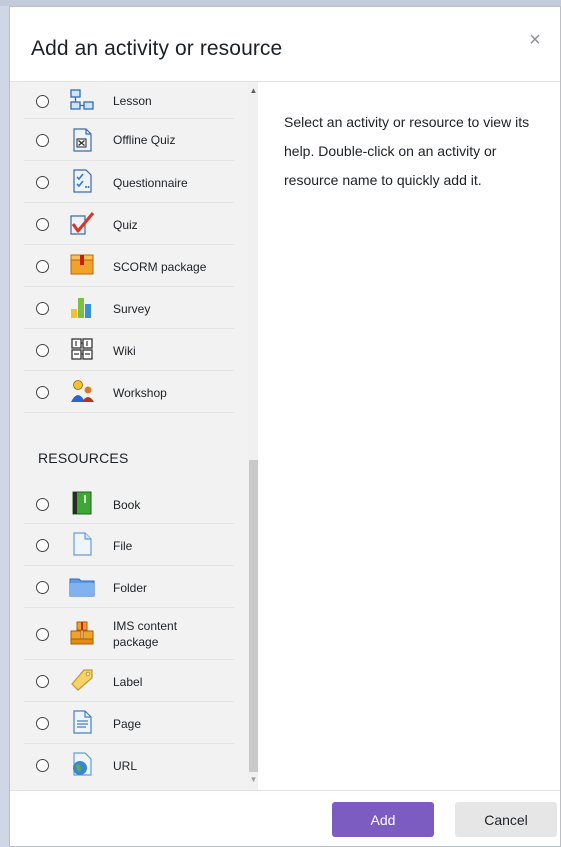  What do you see at coordinates (83, 458) in the screenshot?
I see `resources-heading: RESOURCES` at bounding box center [83, 458].